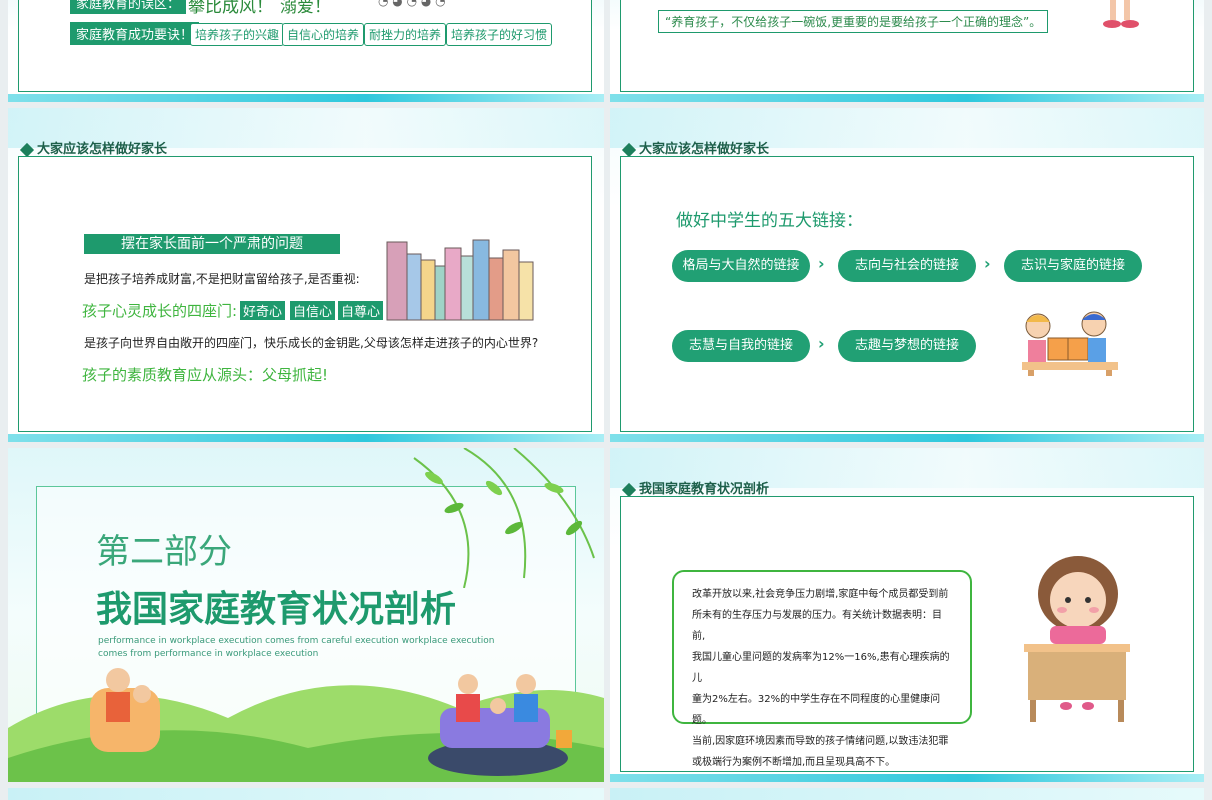  What do you see at coordinates (230, 8) in the screenshot?
I see `mistake-comparison: 攀比成风！` at bounding box center [230, 8].